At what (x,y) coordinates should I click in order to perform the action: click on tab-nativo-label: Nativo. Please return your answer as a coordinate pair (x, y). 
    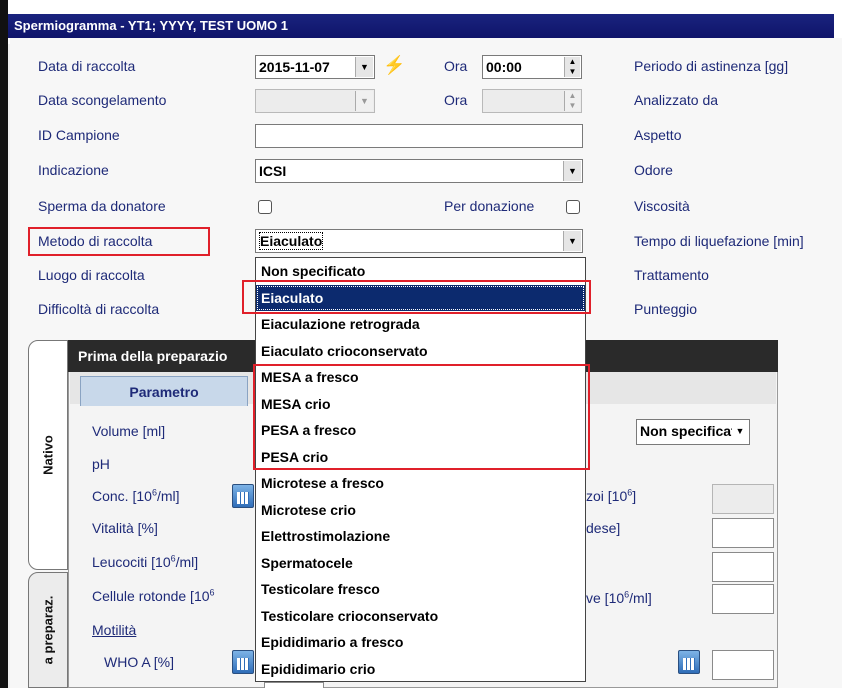
    Looking at the image, I should click on (48, 455).